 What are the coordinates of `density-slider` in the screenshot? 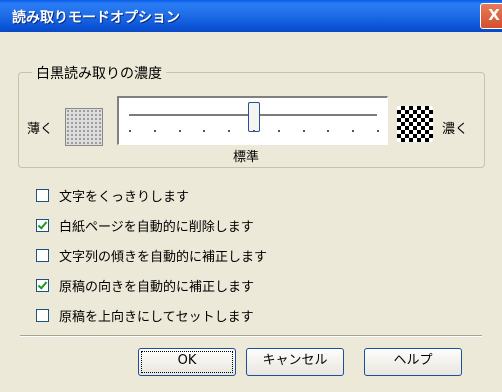 It's located at (252, 120).